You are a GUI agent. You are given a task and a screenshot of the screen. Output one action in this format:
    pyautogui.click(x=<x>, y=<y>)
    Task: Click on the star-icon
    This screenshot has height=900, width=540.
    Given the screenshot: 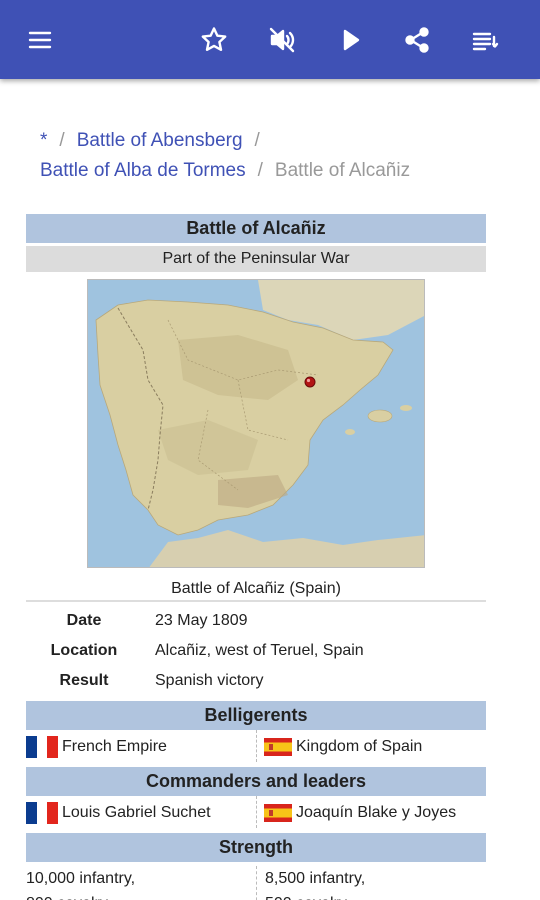 What is the action you would take?
    pyautogui.click(x=214, y=40)
    